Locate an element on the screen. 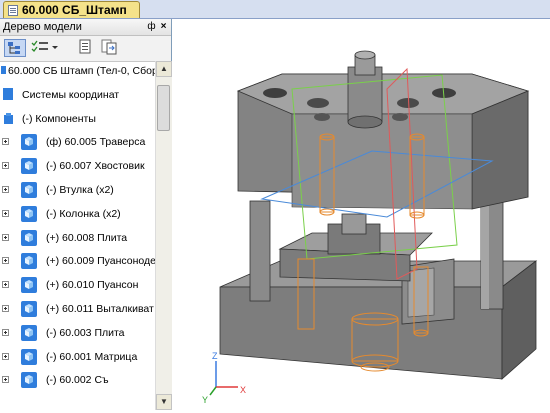 This screenshot has width=550, height=413. scrollbar-thumb is located at coordinates (163, 108).